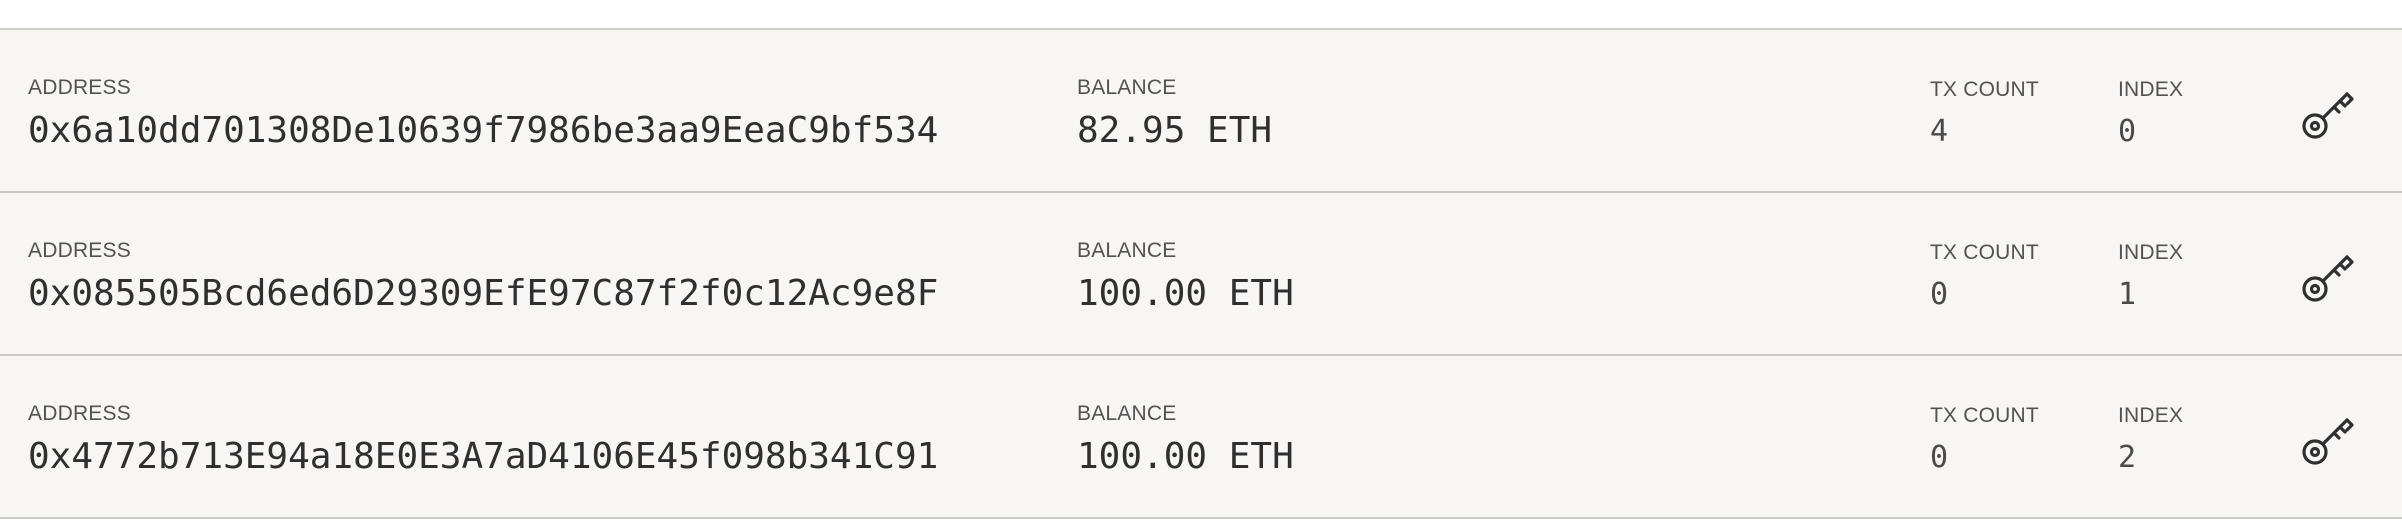 This screenshot has width=2402, height=522. I want to click on index-field: INDEX 0, so click(2150, 113).